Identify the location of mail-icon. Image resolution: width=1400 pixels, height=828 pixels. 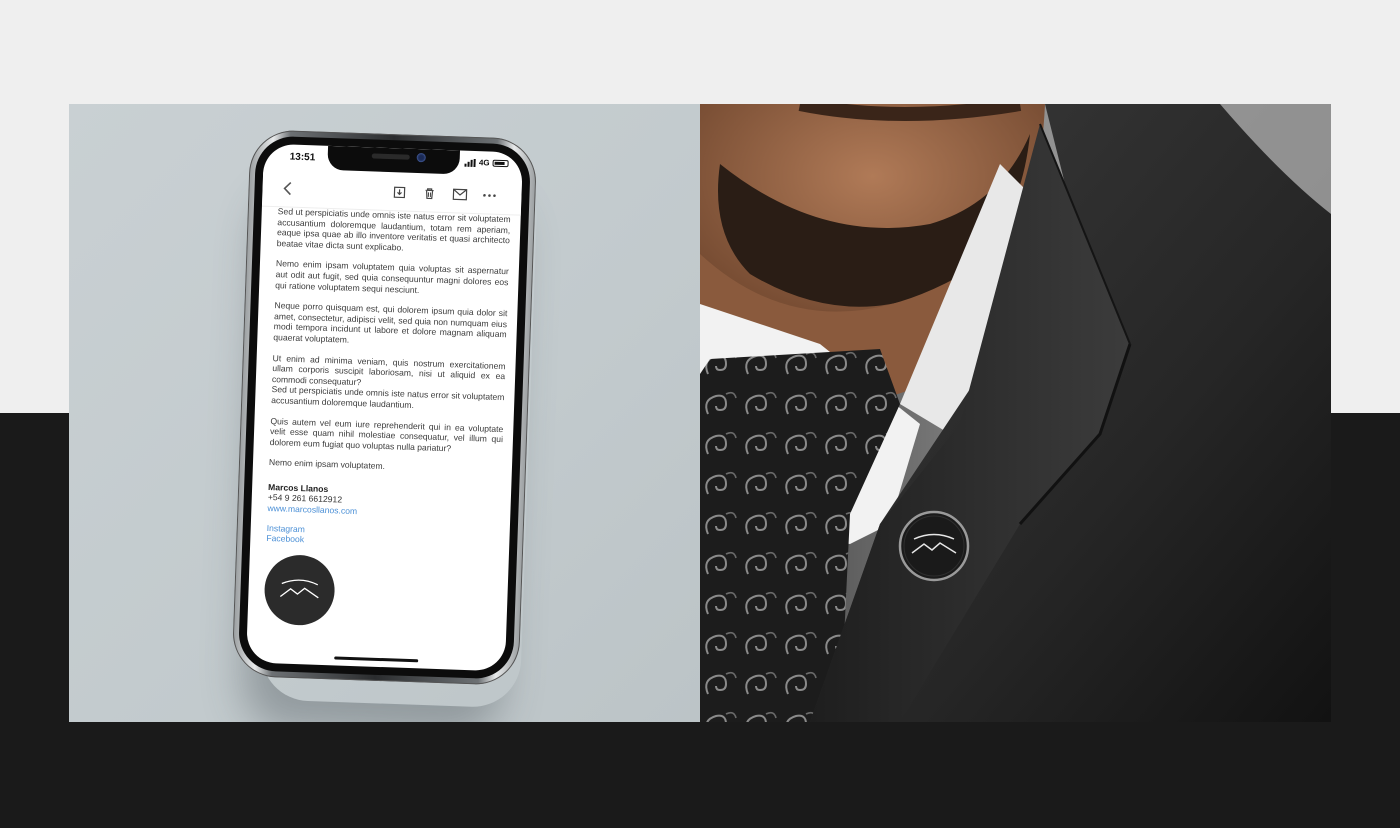
(459, 194).